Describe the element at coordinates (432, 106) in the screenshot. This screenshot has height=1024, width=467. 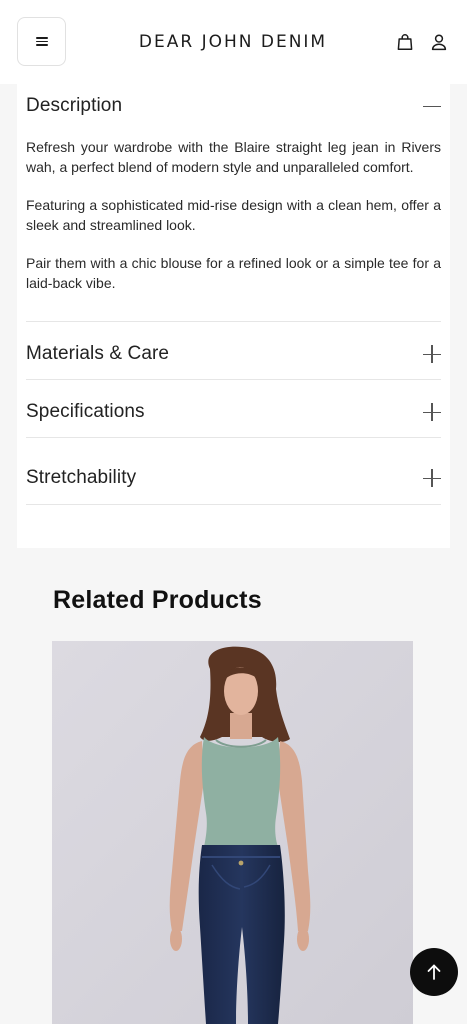
I see `minus-icon` at that location.